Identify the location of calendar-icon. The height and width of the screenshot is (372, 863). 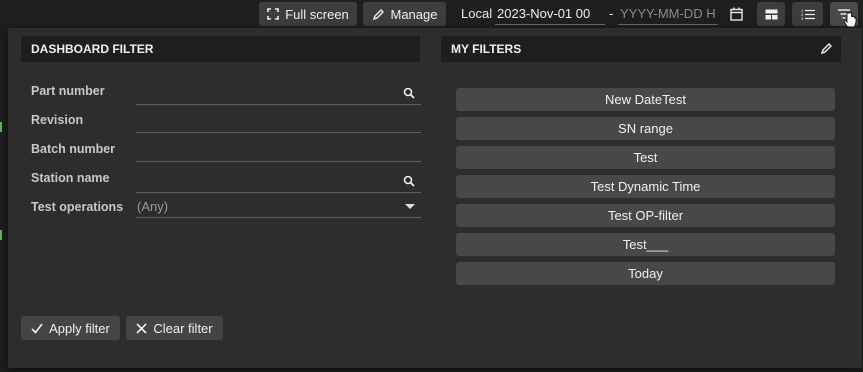
(736, 14).